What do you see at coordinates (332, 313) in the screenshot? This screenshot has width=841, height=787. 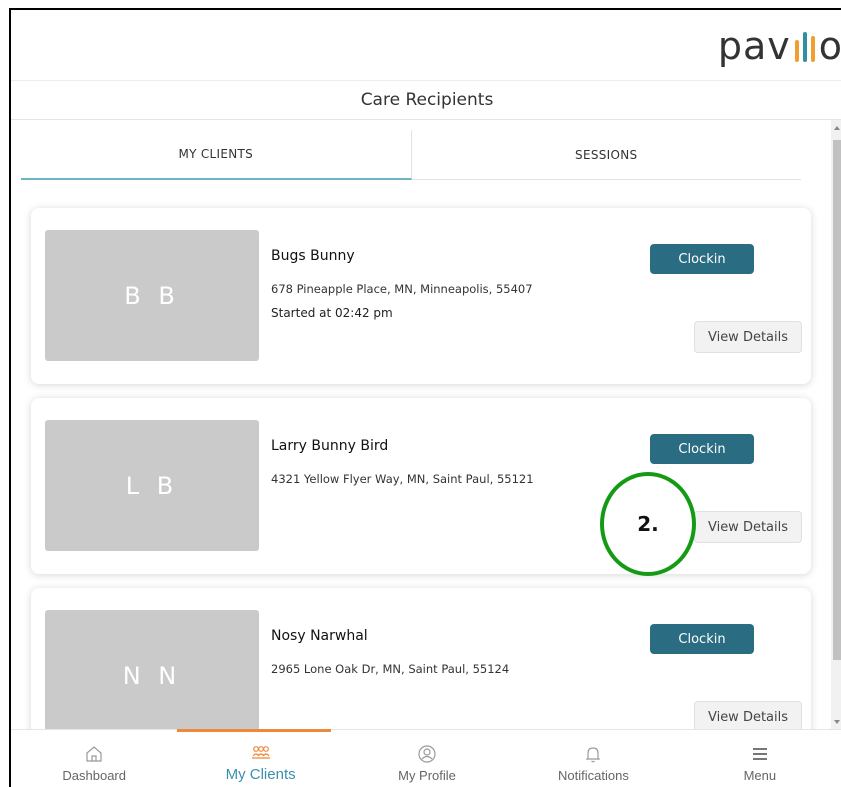 I see `session-start-time: Started at 02:42 pm` at bounding box center [332, 313].